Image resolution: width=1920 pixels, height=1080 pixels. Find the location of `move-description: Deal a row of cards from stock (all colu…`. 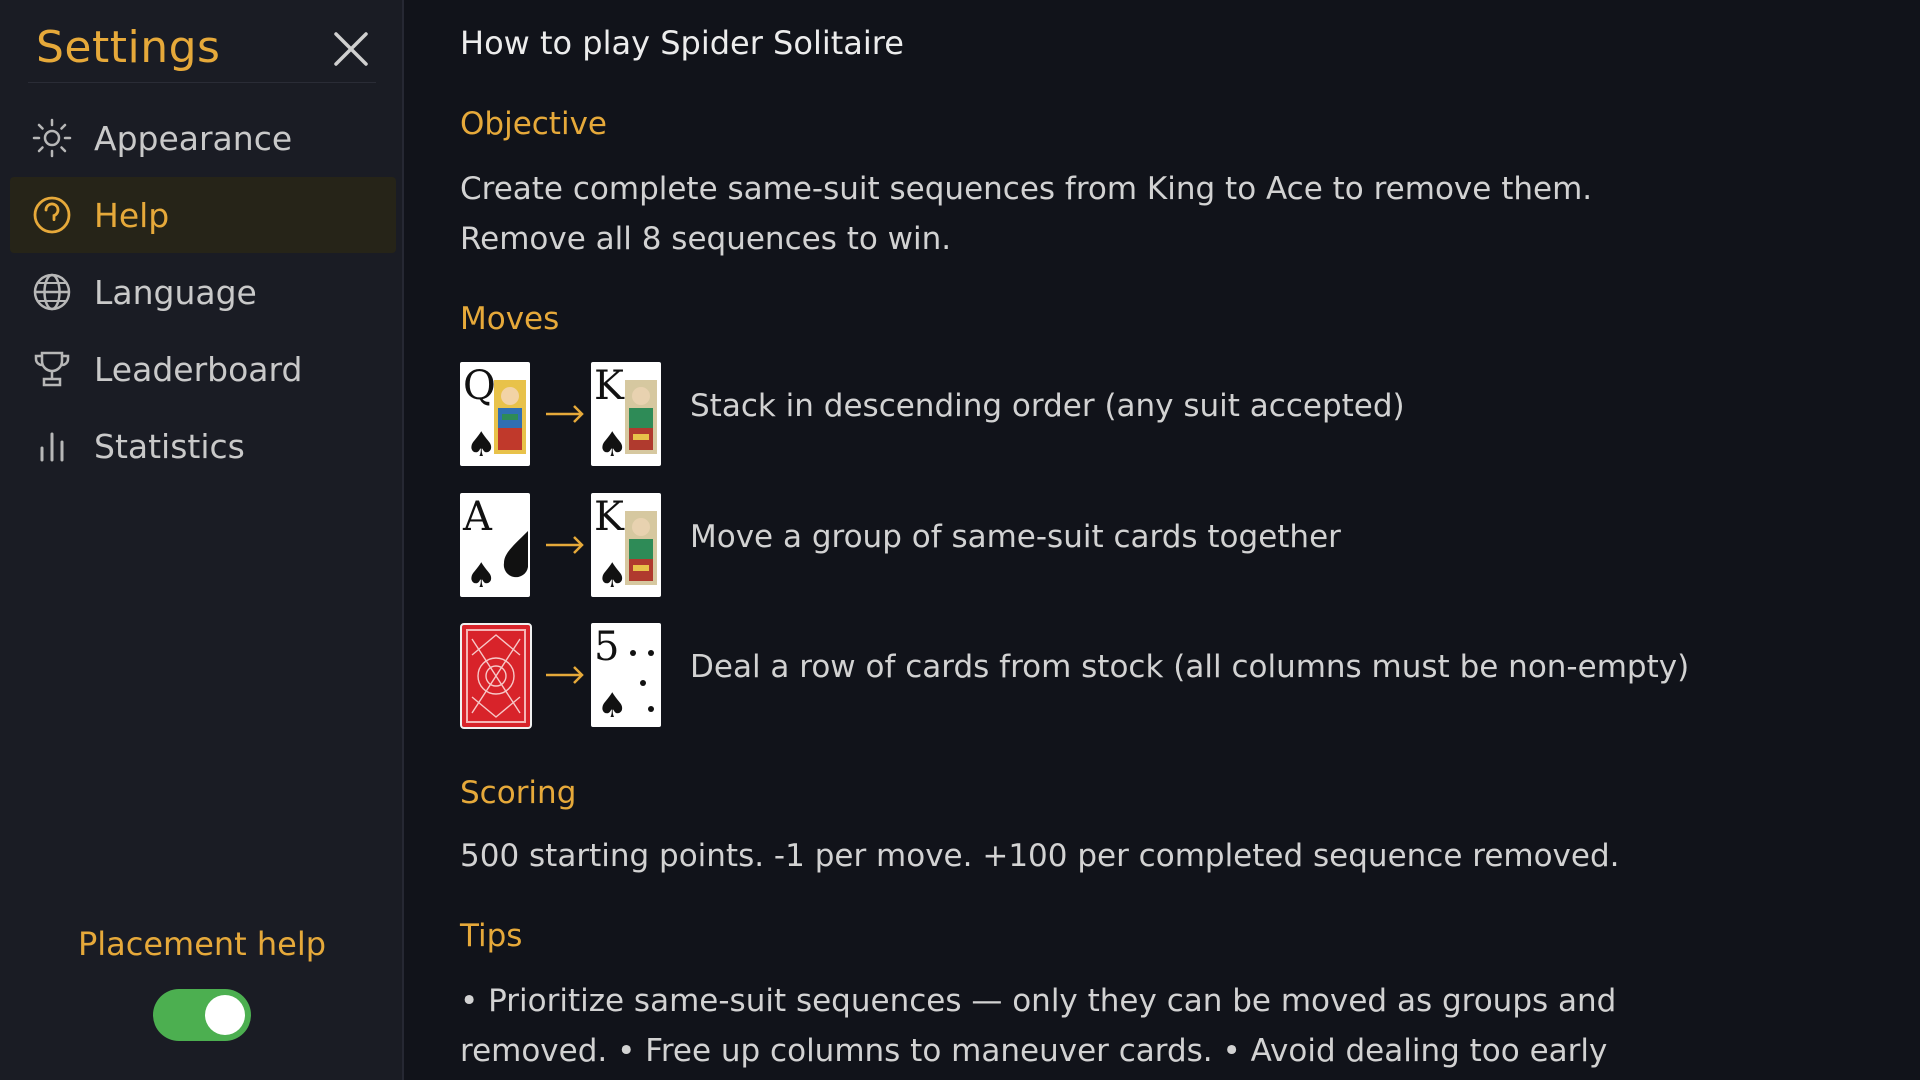

move-description: Deal a row of cards from stock (all colu… is located at coordinates (1190, 667).